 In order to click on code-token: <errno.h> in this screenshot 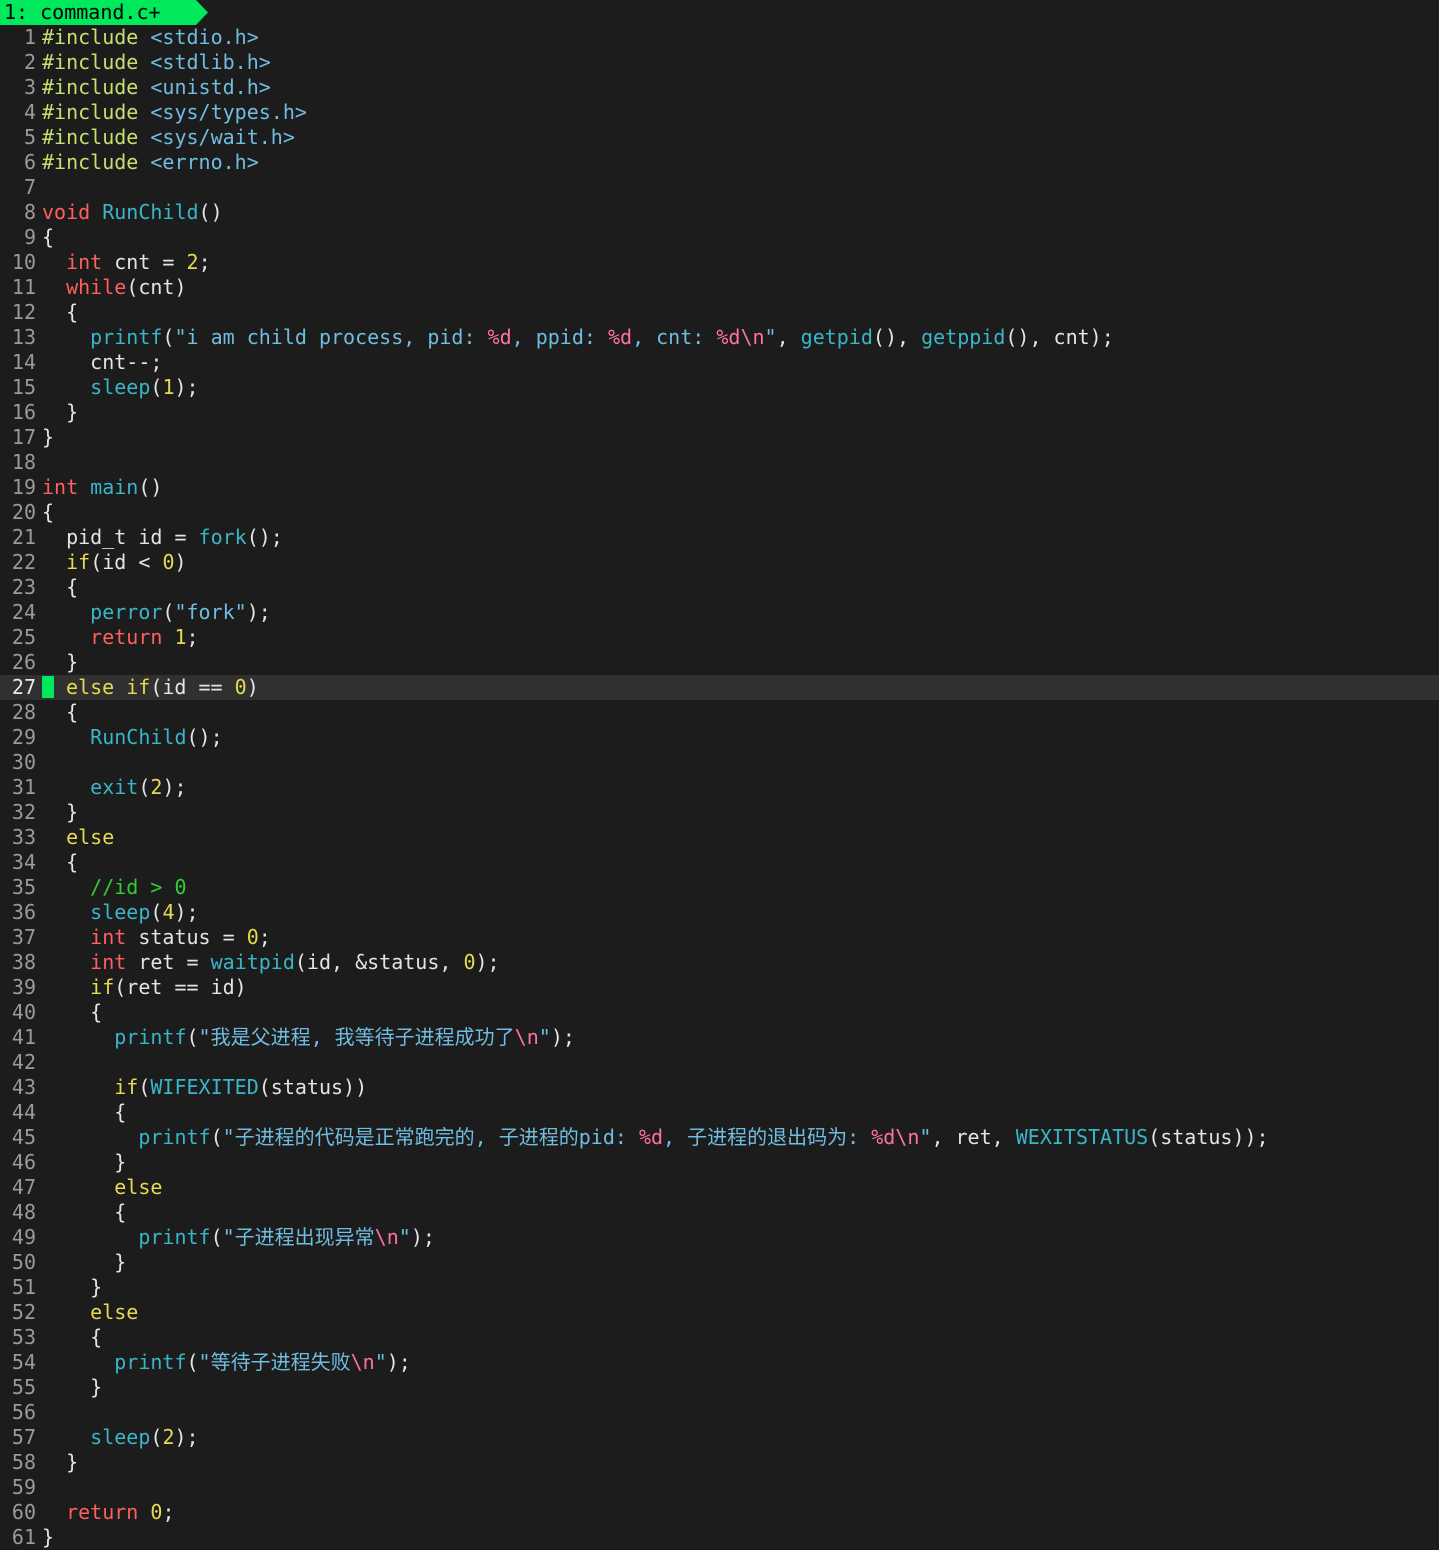, I will do `click(204, 162)`.